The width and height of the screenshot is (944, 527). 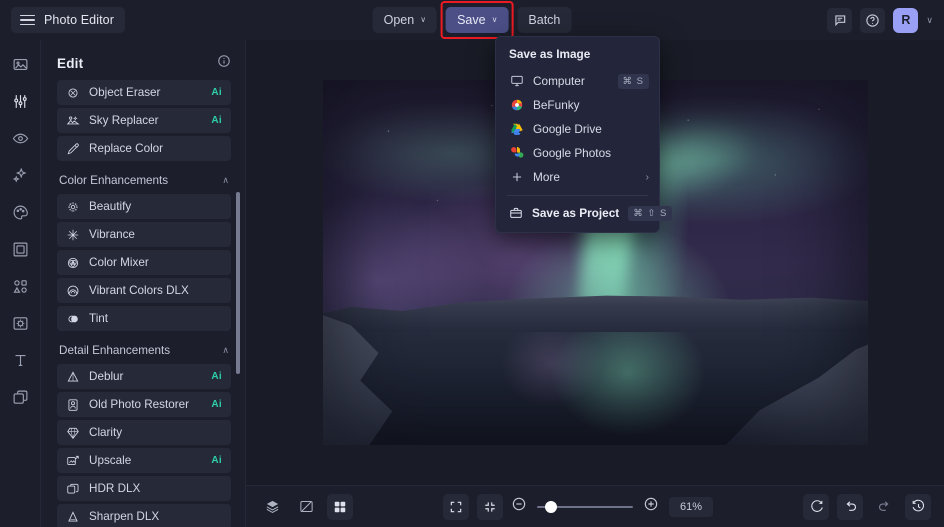 I want to click on sparkles-icon, so click(x=19, y=175).